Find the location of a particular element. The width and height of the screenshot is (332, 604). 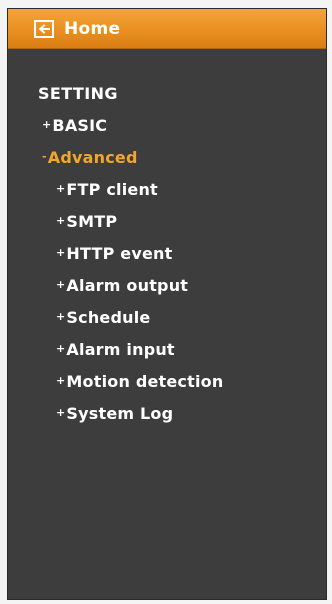

menu-item-smtp: +SMTP is located at coordinates (86, 221).